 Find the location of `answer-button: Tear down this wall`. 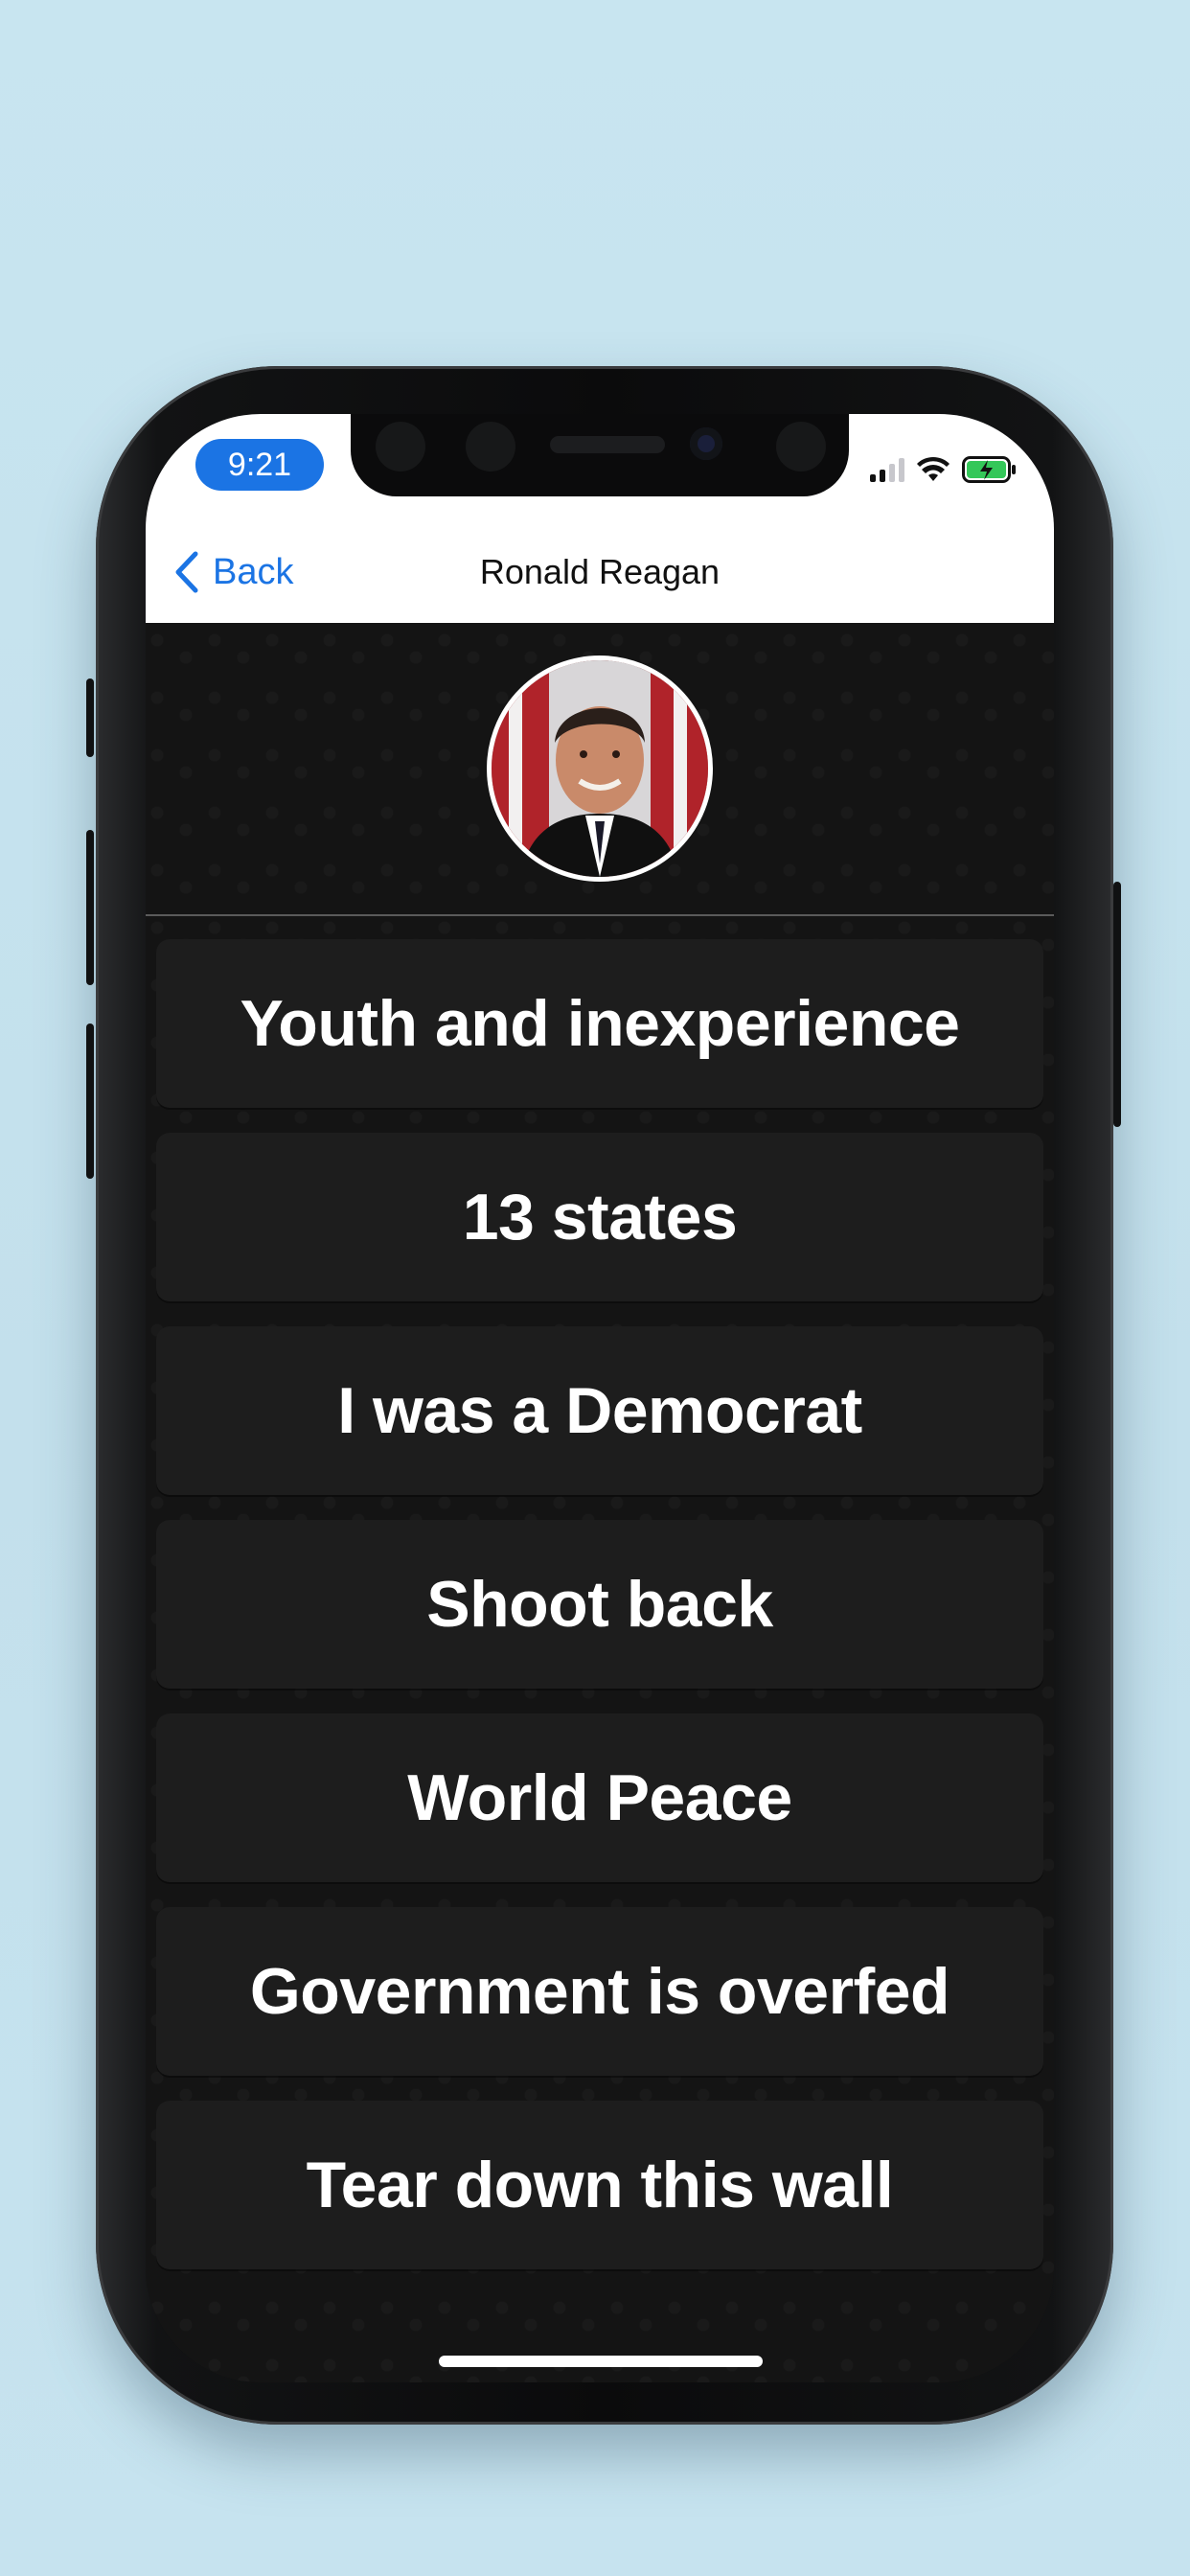

answer-button: Tear down this wall is located at coordinates (600, 2185).